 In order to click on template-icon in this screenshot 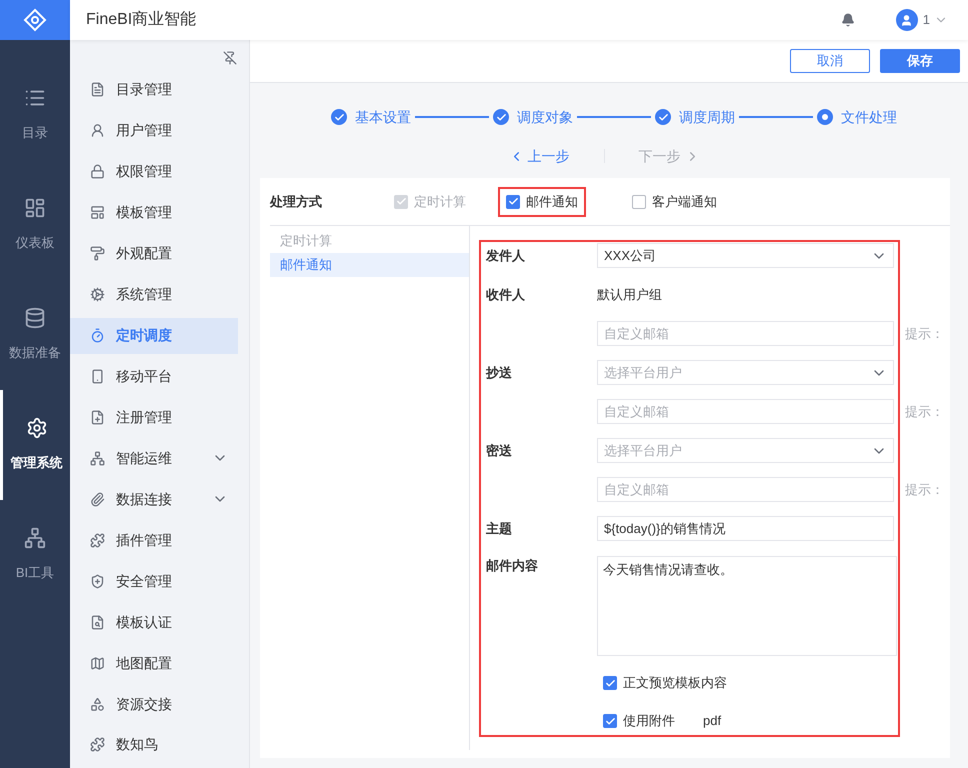, I will do `click(97, 212)`.